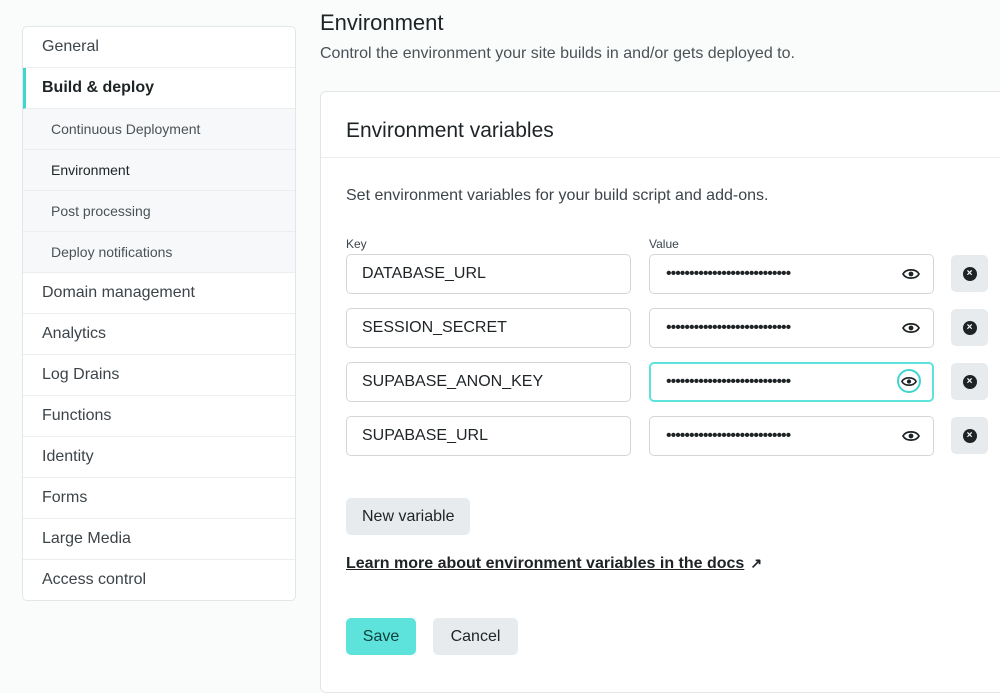 The image size is (1000, 693). Describe the element at coordinates (488, 436) in the screenshot. I see `key-input: SUPABASE_URL` at that location.